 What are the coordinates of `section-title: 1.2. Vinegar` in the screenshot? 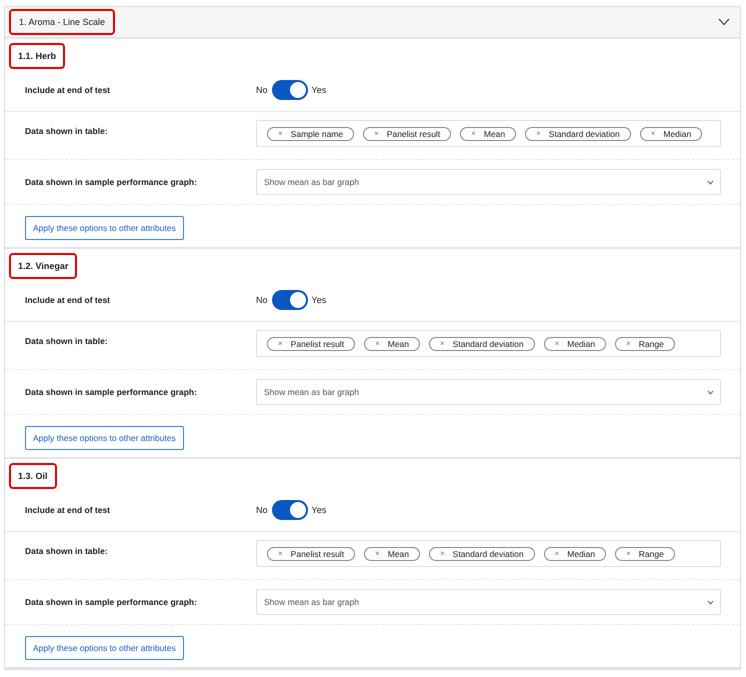 It's located at (43, 266).